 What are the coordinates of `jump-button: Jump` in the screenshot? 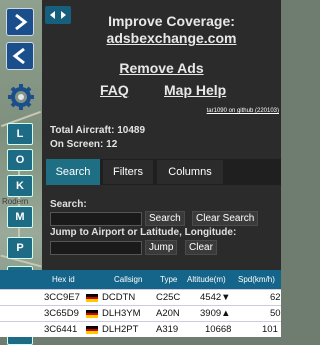 It's located at (161, 247).